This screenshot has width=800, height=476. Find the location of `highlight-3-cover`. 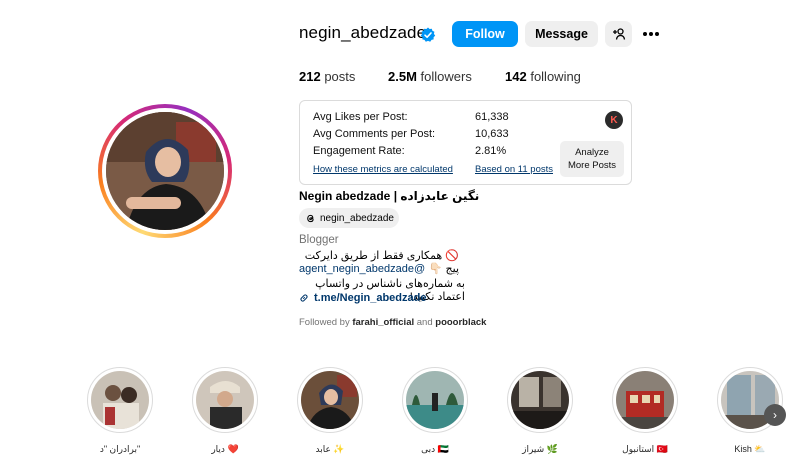

highlight-3-cover is located at coordinates (330, 400).